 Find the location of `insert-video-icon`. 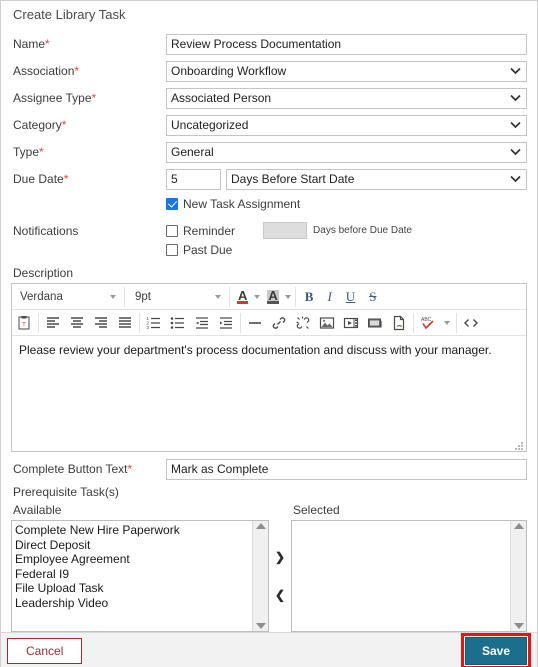

insert-video-icon is located at coordinates (351, 323).